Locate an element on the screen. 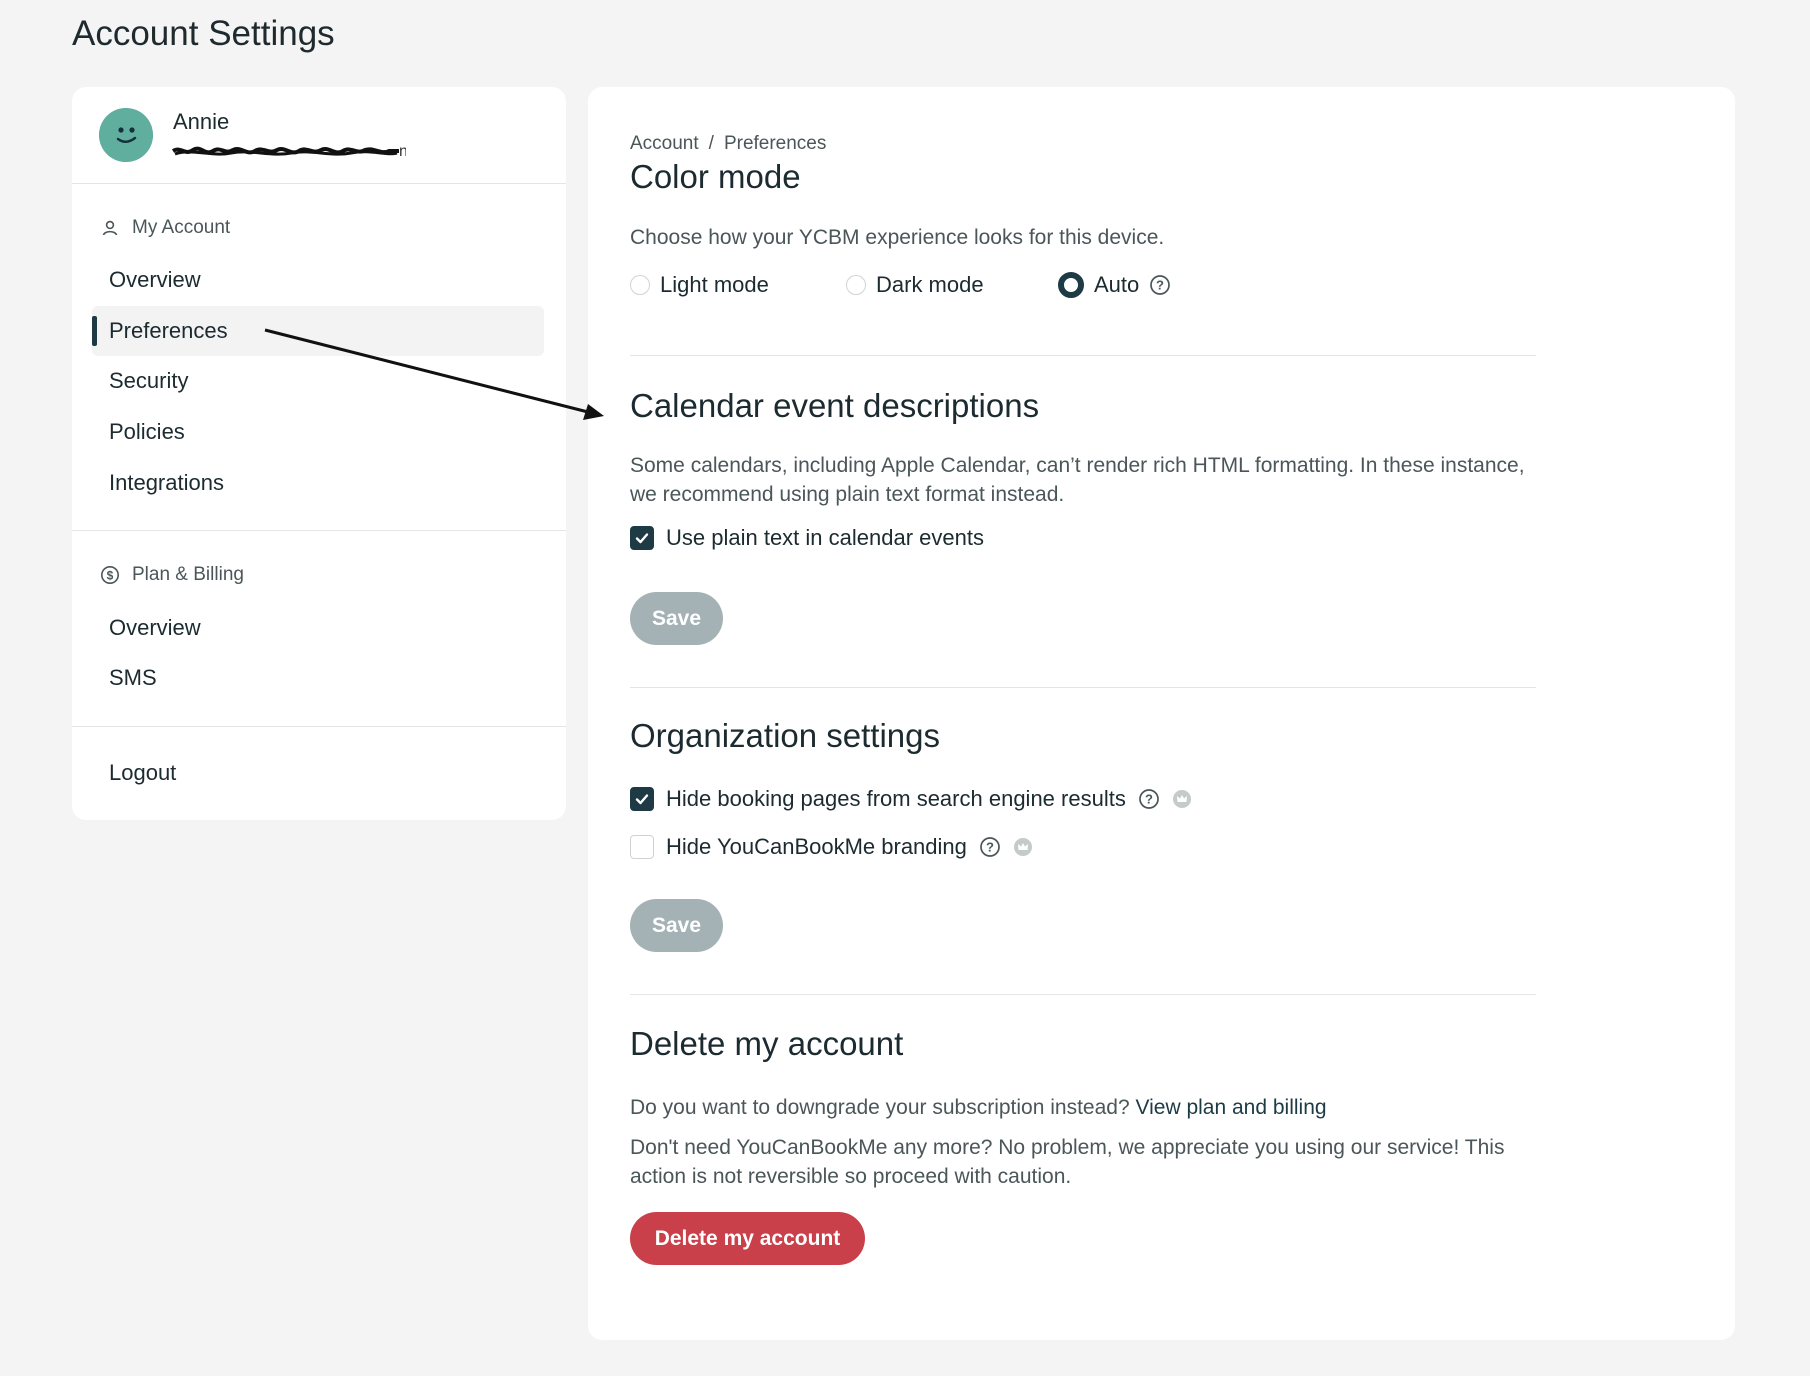 The height and width of the screenshot is (1376, 1810). hide-branding-option: Hide YouCanBookMe branding ? is located at coordinates (831, 847).